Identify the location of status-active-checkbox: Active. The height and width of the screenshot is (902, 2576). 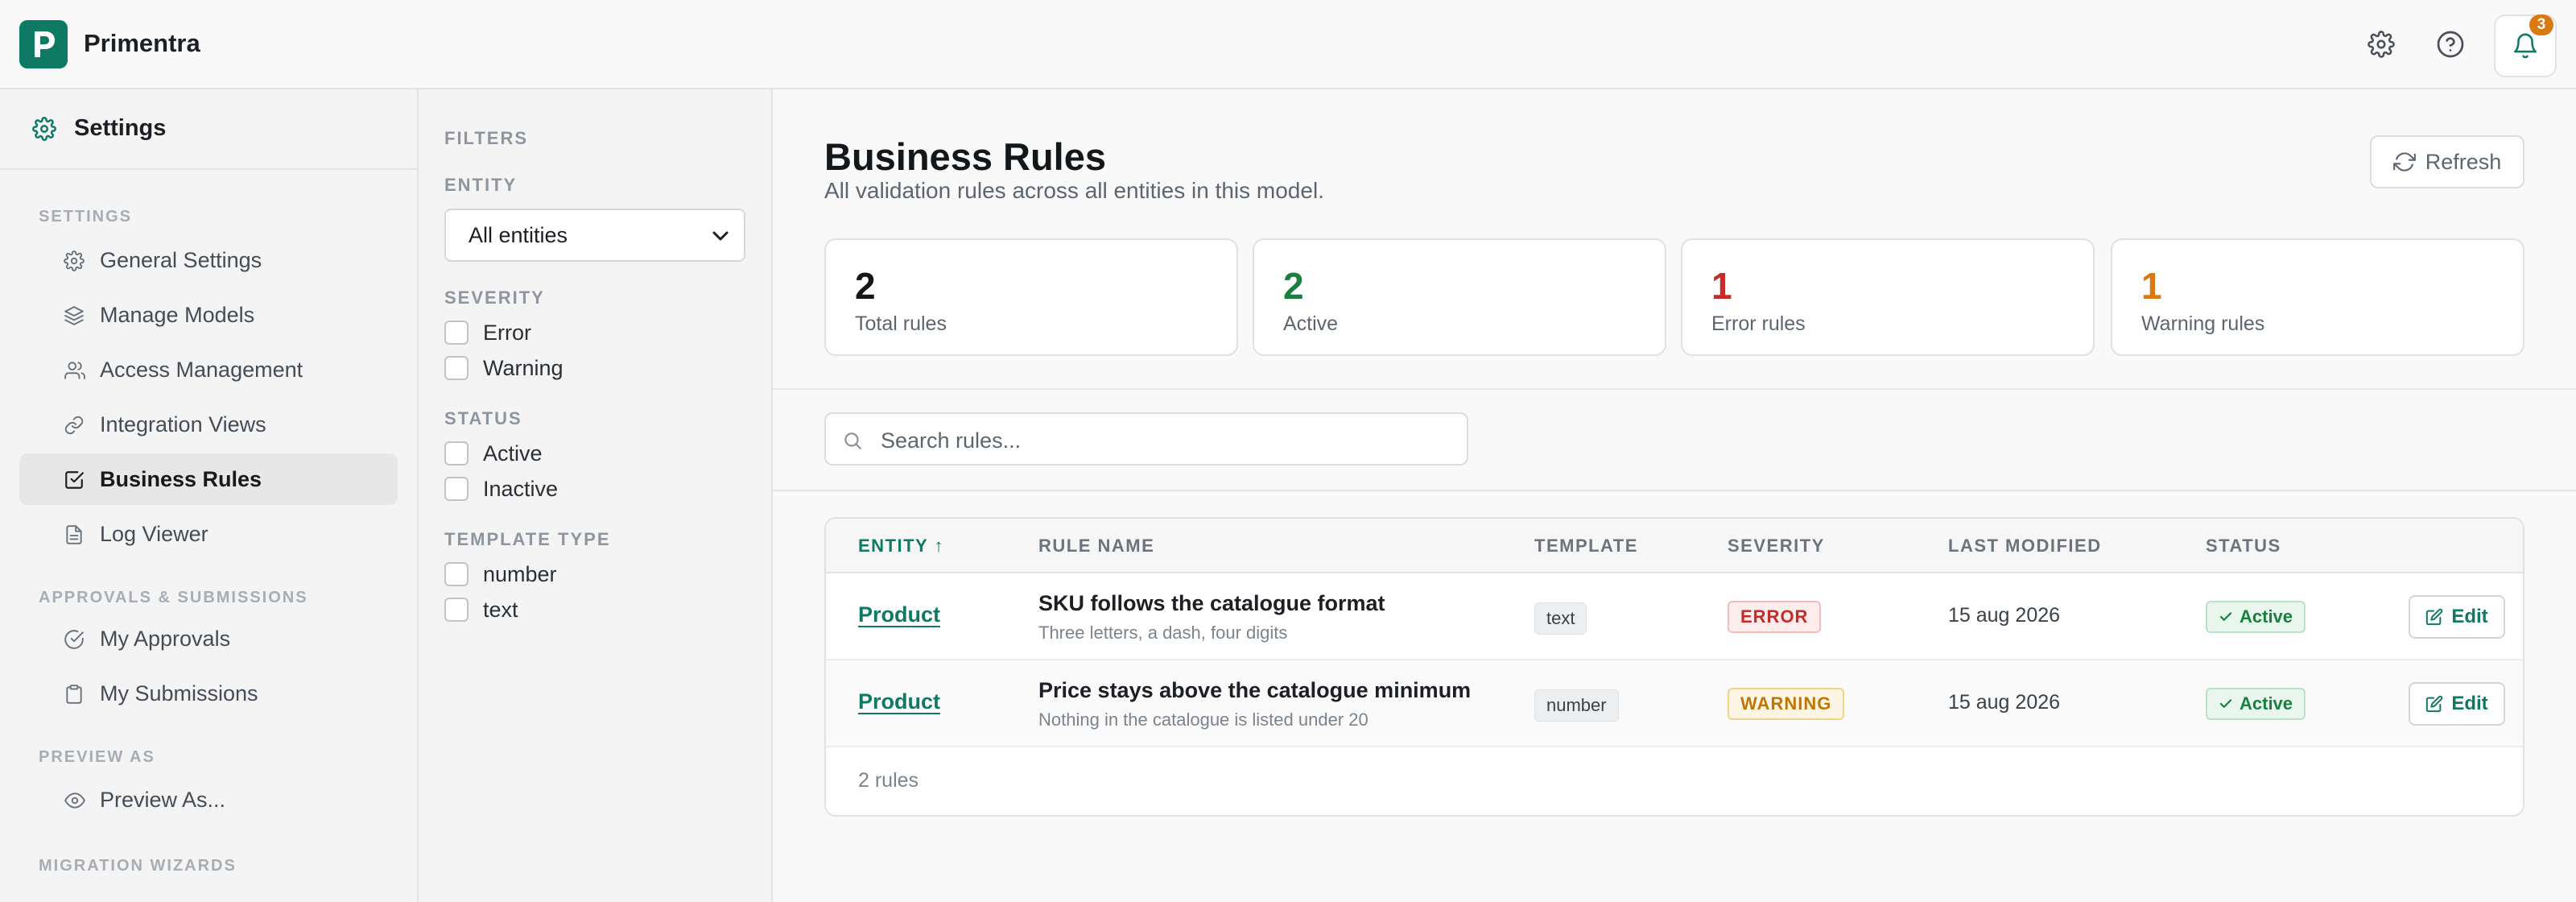
(493, 454).